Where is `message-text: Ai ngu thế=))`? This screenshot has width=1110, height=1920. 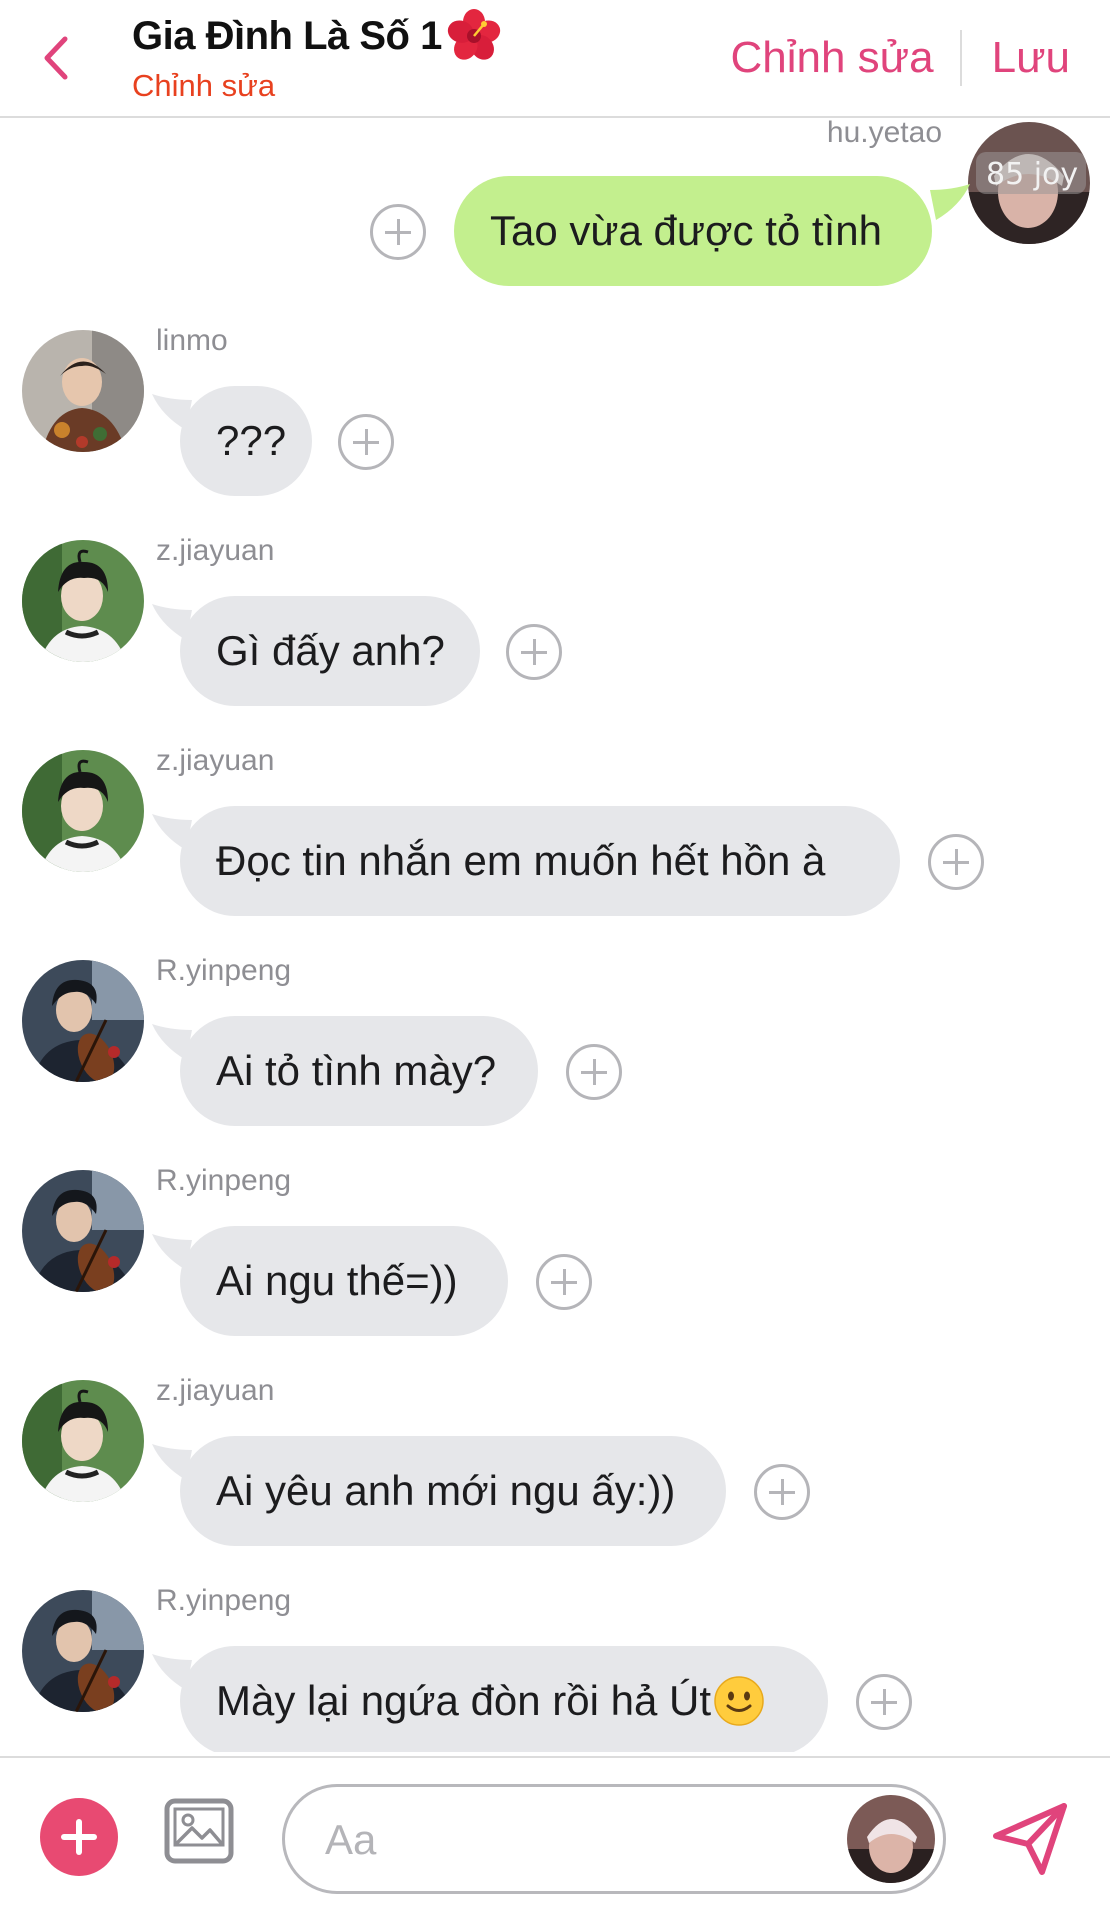
message-text: Ai ngu thế=)) is located at coordinates (337, 1280).